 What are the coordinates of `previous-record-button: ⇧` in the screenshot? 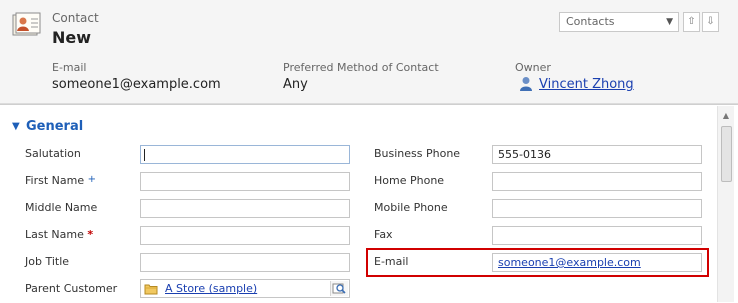 It's located at (691, 22).